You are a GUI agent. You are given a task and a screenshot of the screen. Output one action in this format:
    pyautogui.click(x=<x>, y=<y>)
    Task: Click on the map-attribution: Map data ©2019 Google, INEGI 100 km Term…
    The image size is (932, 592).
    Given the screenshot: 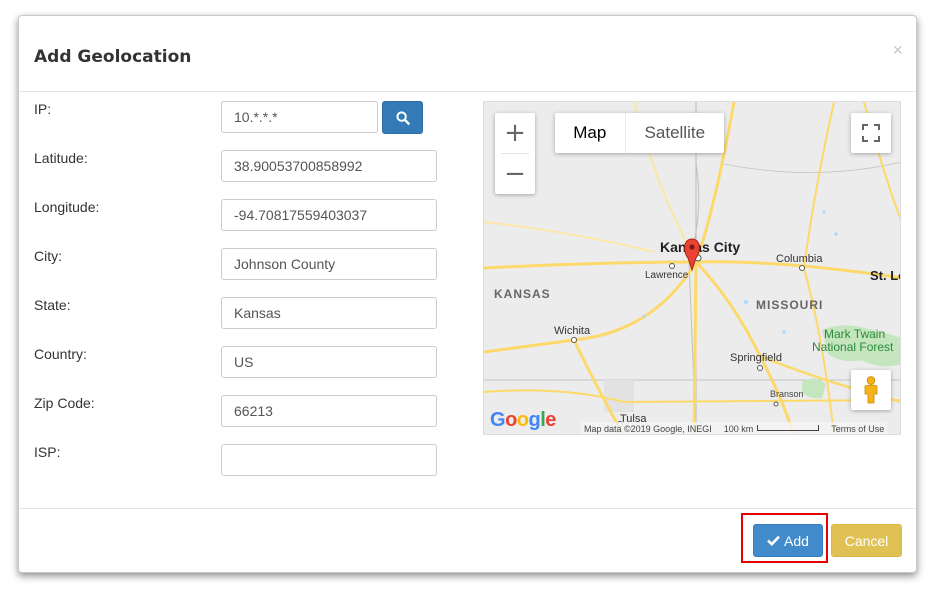 What is the action you would take?
    pyautogui.click(x=734, y=428)
    